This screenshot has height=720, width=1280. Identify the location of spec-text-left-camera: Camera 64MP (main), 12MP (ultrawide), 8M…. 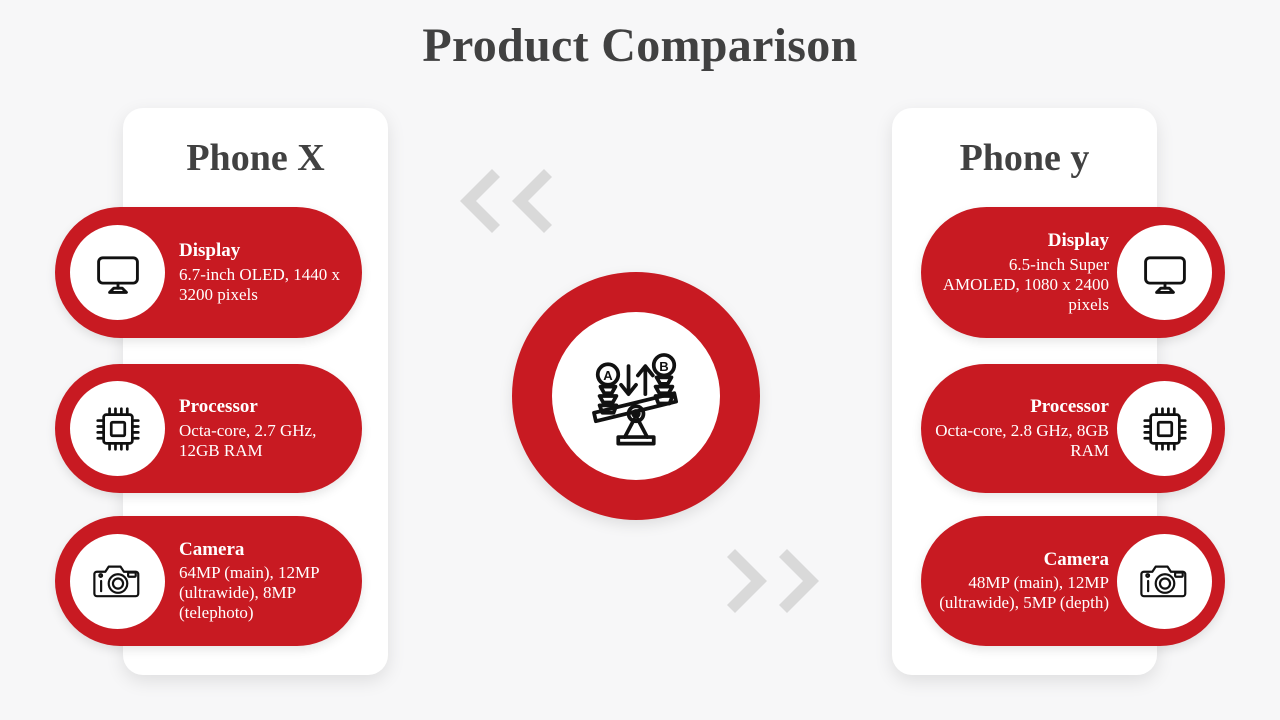
(263, 581).